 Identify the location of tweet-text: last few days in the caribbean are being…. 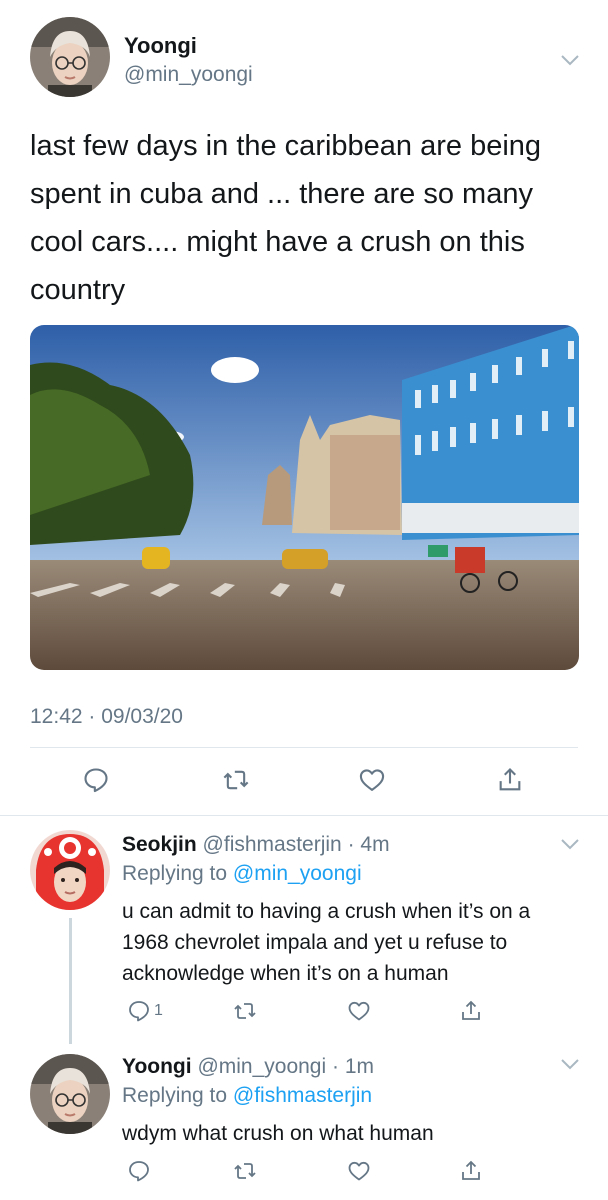
(286, 218).